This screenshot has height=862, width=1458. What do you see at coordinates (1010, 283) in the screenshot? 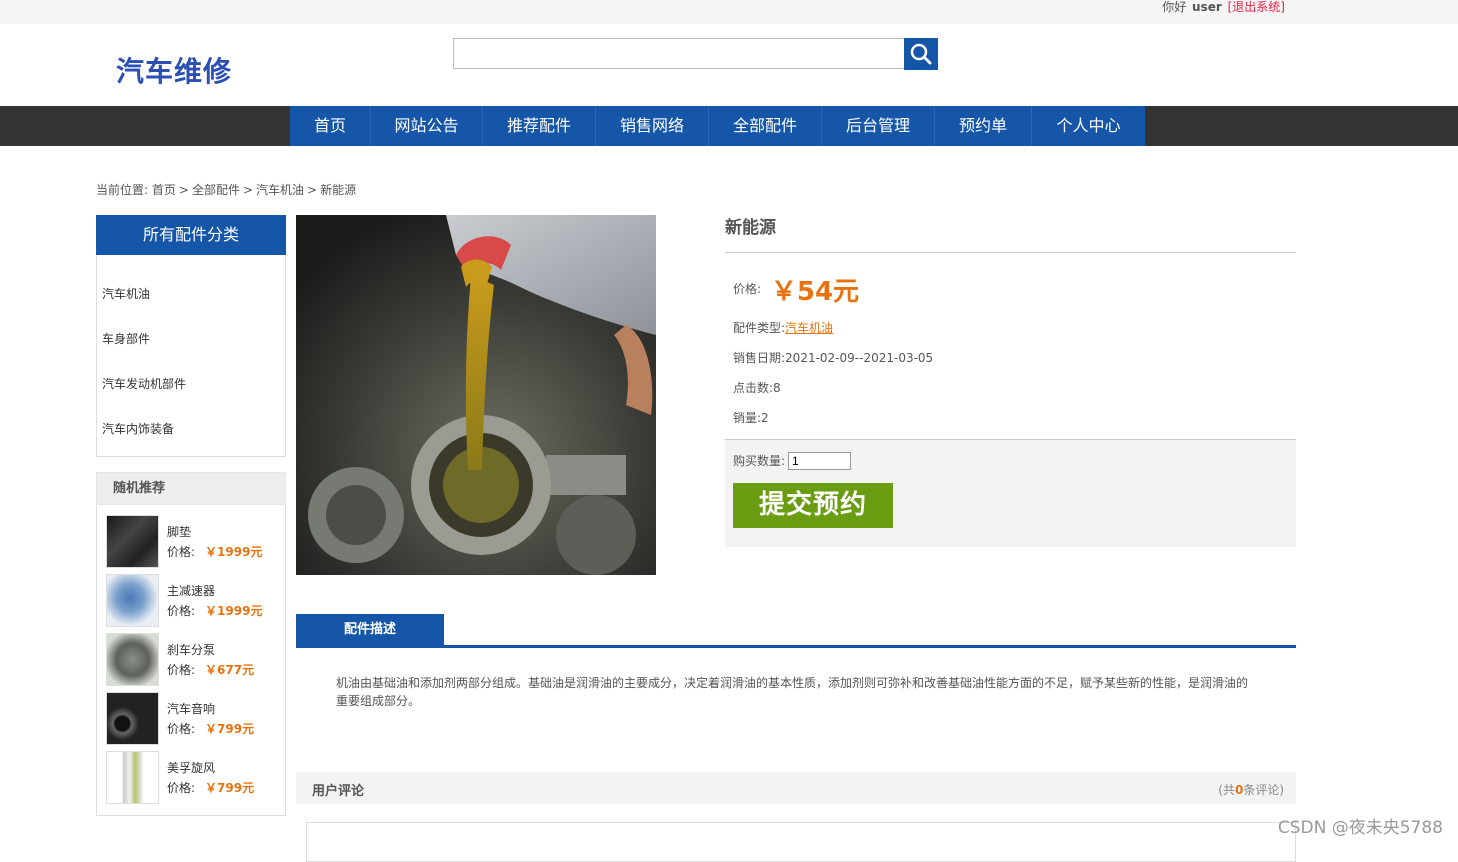
I see `price-row: 价格: ￥54元` at bounding box center [1010, 283].